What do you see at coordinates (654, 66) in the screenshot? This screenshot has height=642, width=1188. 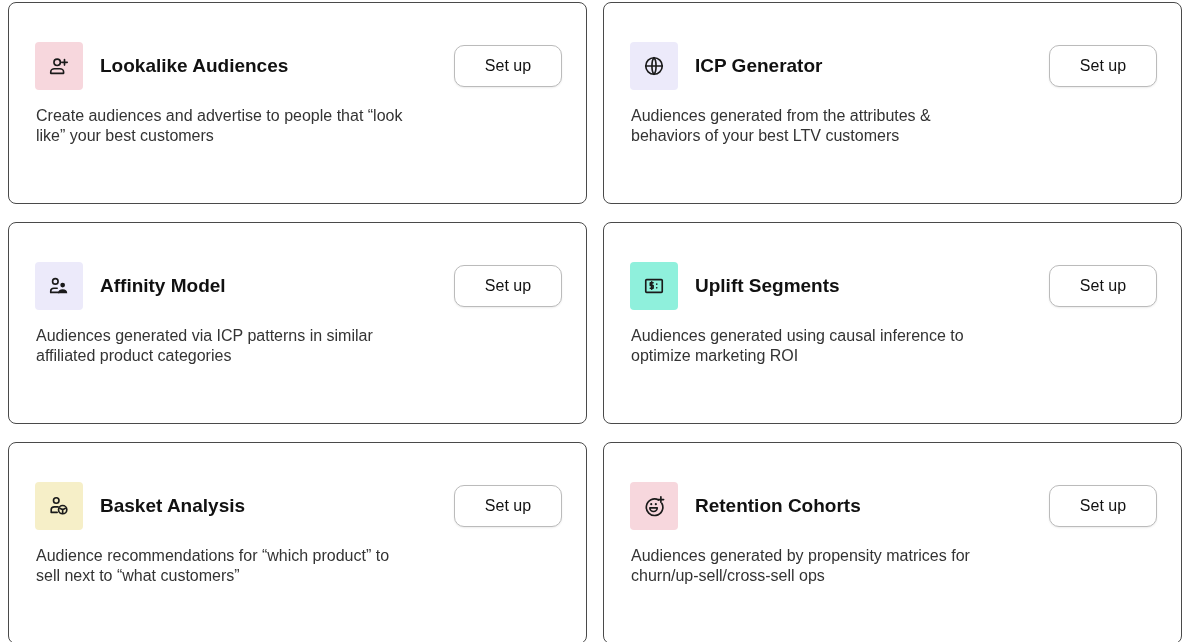 I see `globe-icon` at bounding box center [654, 66].